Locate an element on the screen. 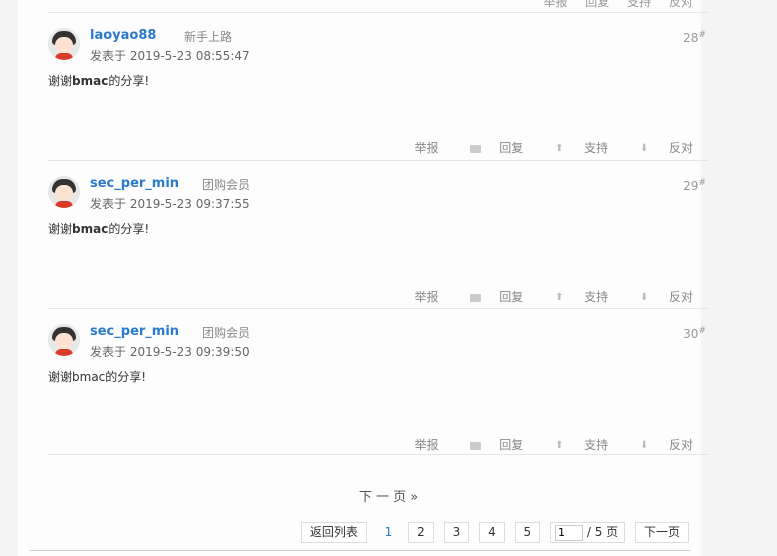 This screenshot has width=777, height=556. report-button: 举报 is located at coordinates (426, 444).